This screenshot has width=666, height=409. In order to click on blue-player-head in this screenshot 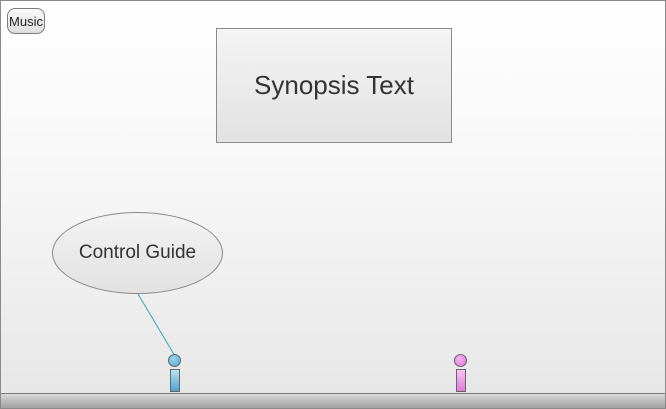, I will do `click(174, 360)`.